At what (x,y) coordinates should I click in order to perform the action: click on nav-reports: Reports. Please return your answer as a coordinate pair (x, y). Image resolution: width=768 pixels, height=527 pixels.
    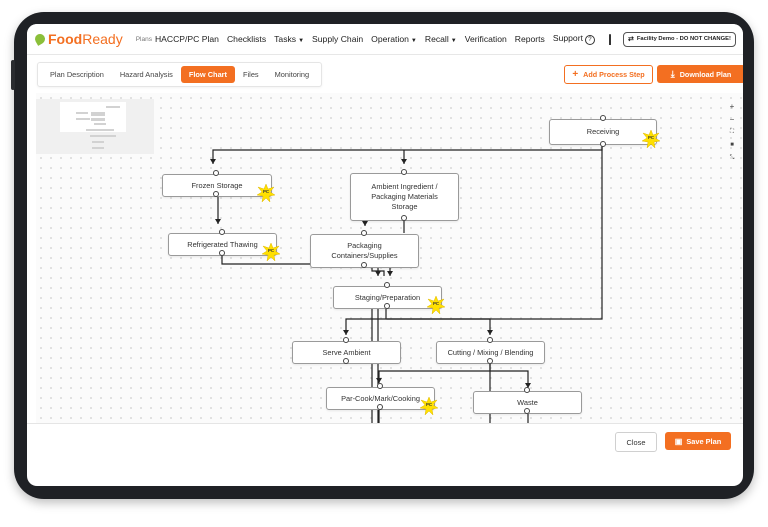
    Looking at the image, I should click on (530, 39).